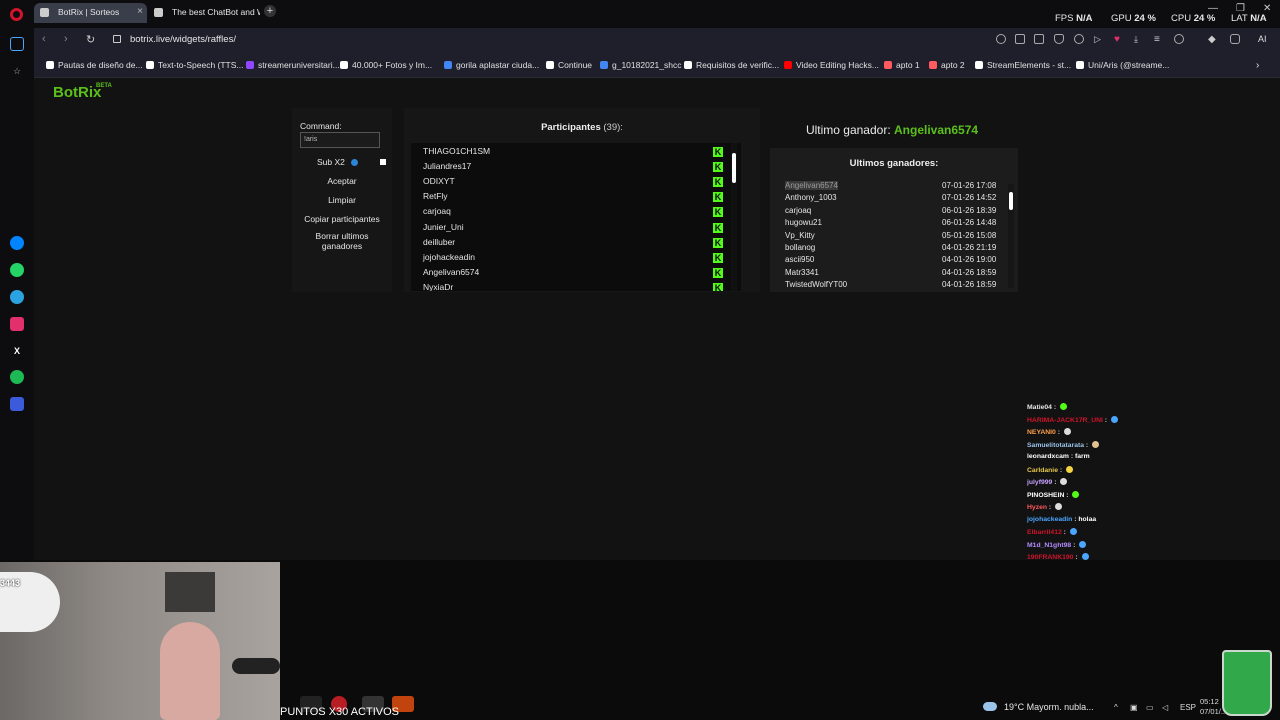 This screenshot has width=1280, height=720. Describe the element at coordinates (1065, 420) in the screenshot. I see `chat-username: HARIMA-JACK17R_UNI` at that location.